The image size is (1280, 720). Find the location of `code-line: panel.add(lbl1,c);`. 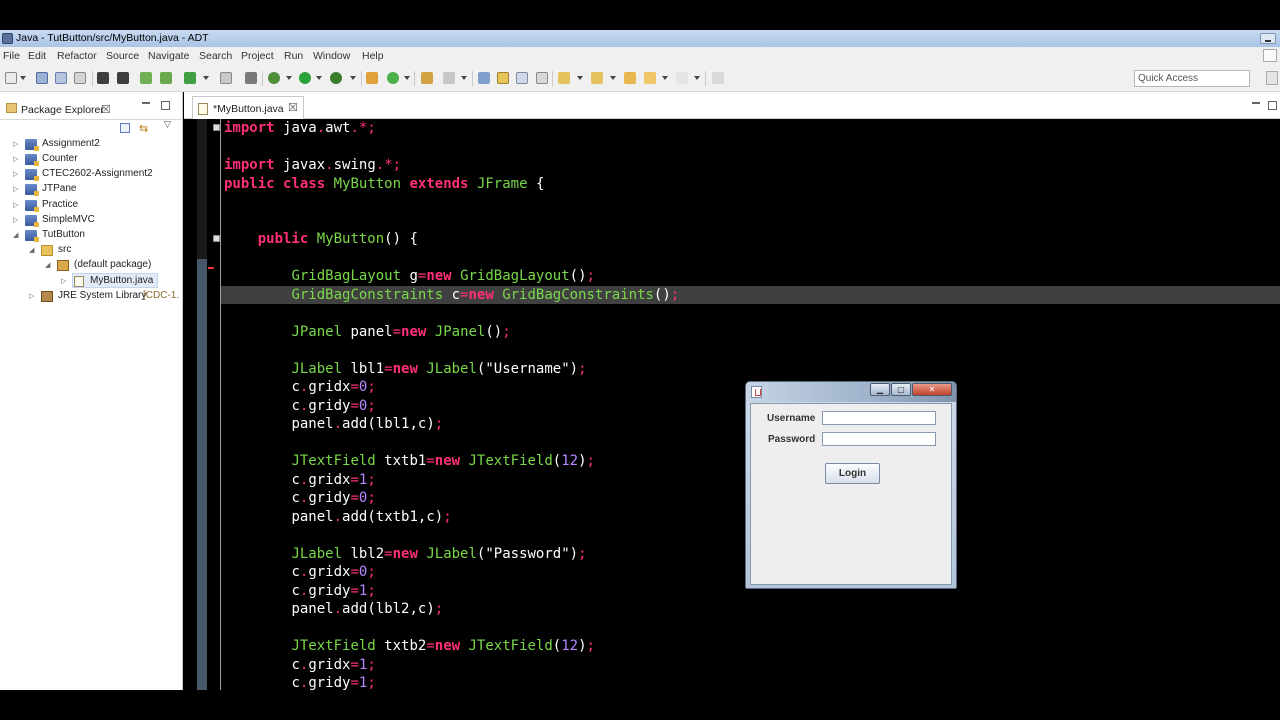

code-line: panel.add(lbl1,c); is located at coordinates (333, 424).